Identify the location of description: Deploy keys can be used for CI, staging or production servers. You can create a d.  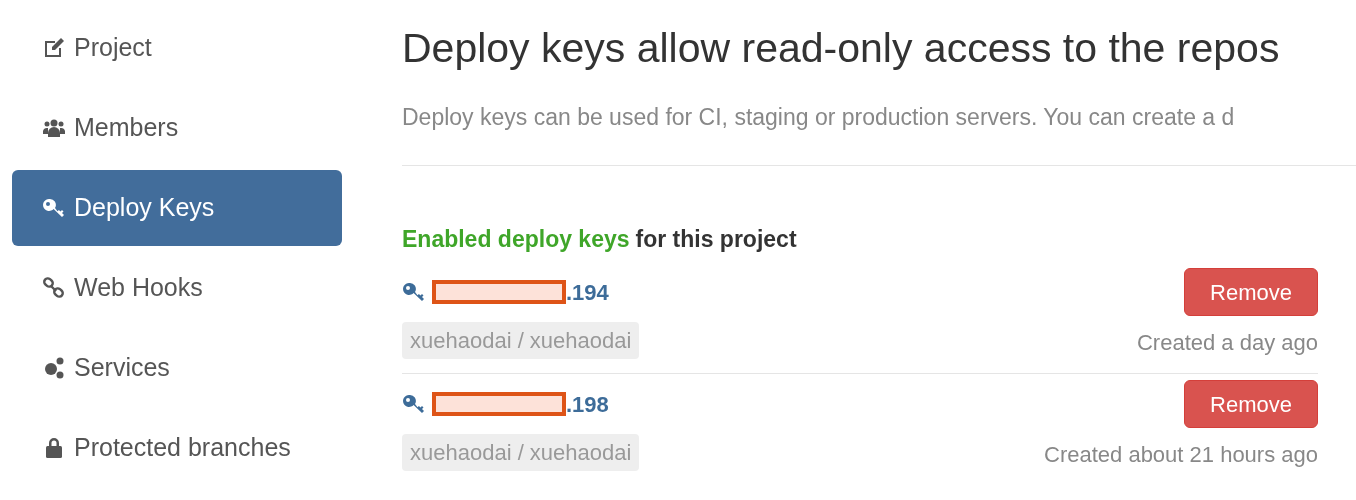
(819, 117).